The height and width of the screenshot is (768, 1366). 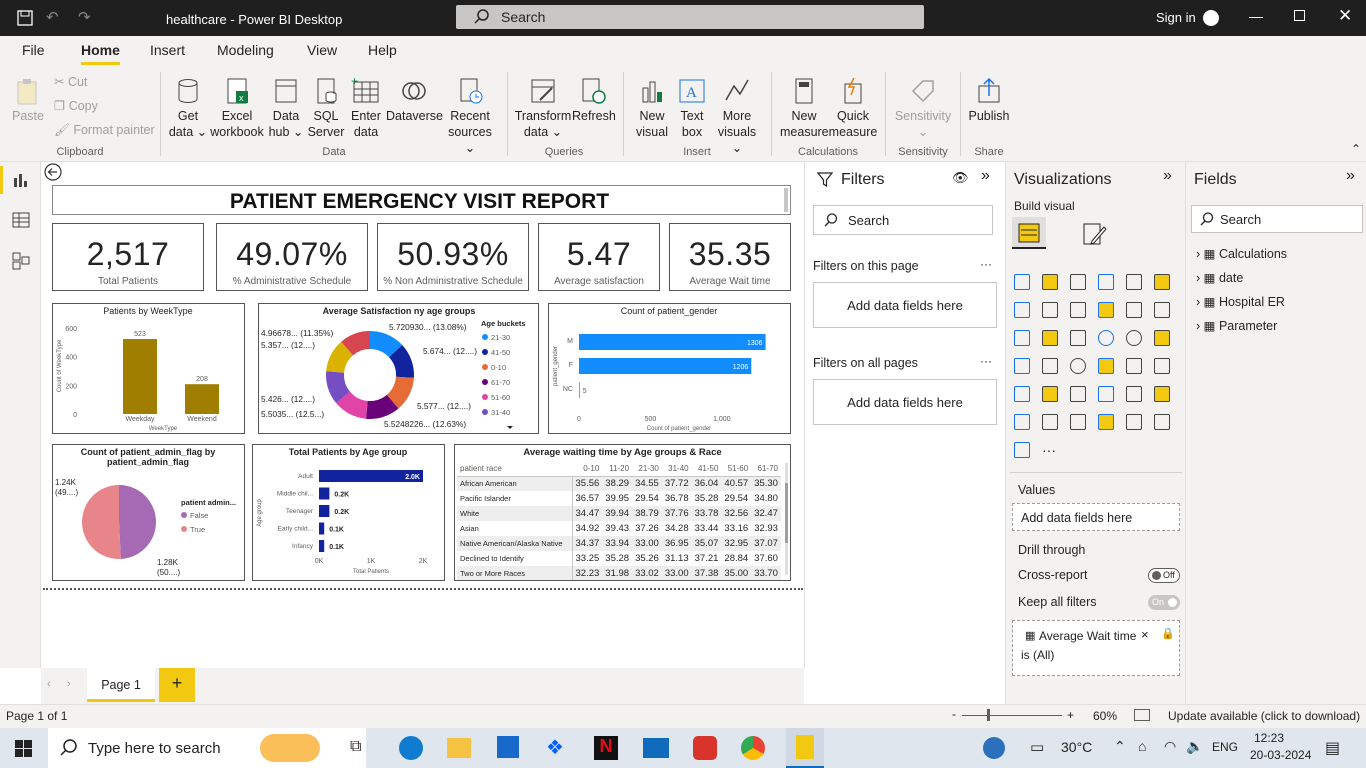 I want to click on help-tray-icon, so click(x=994, y=748).